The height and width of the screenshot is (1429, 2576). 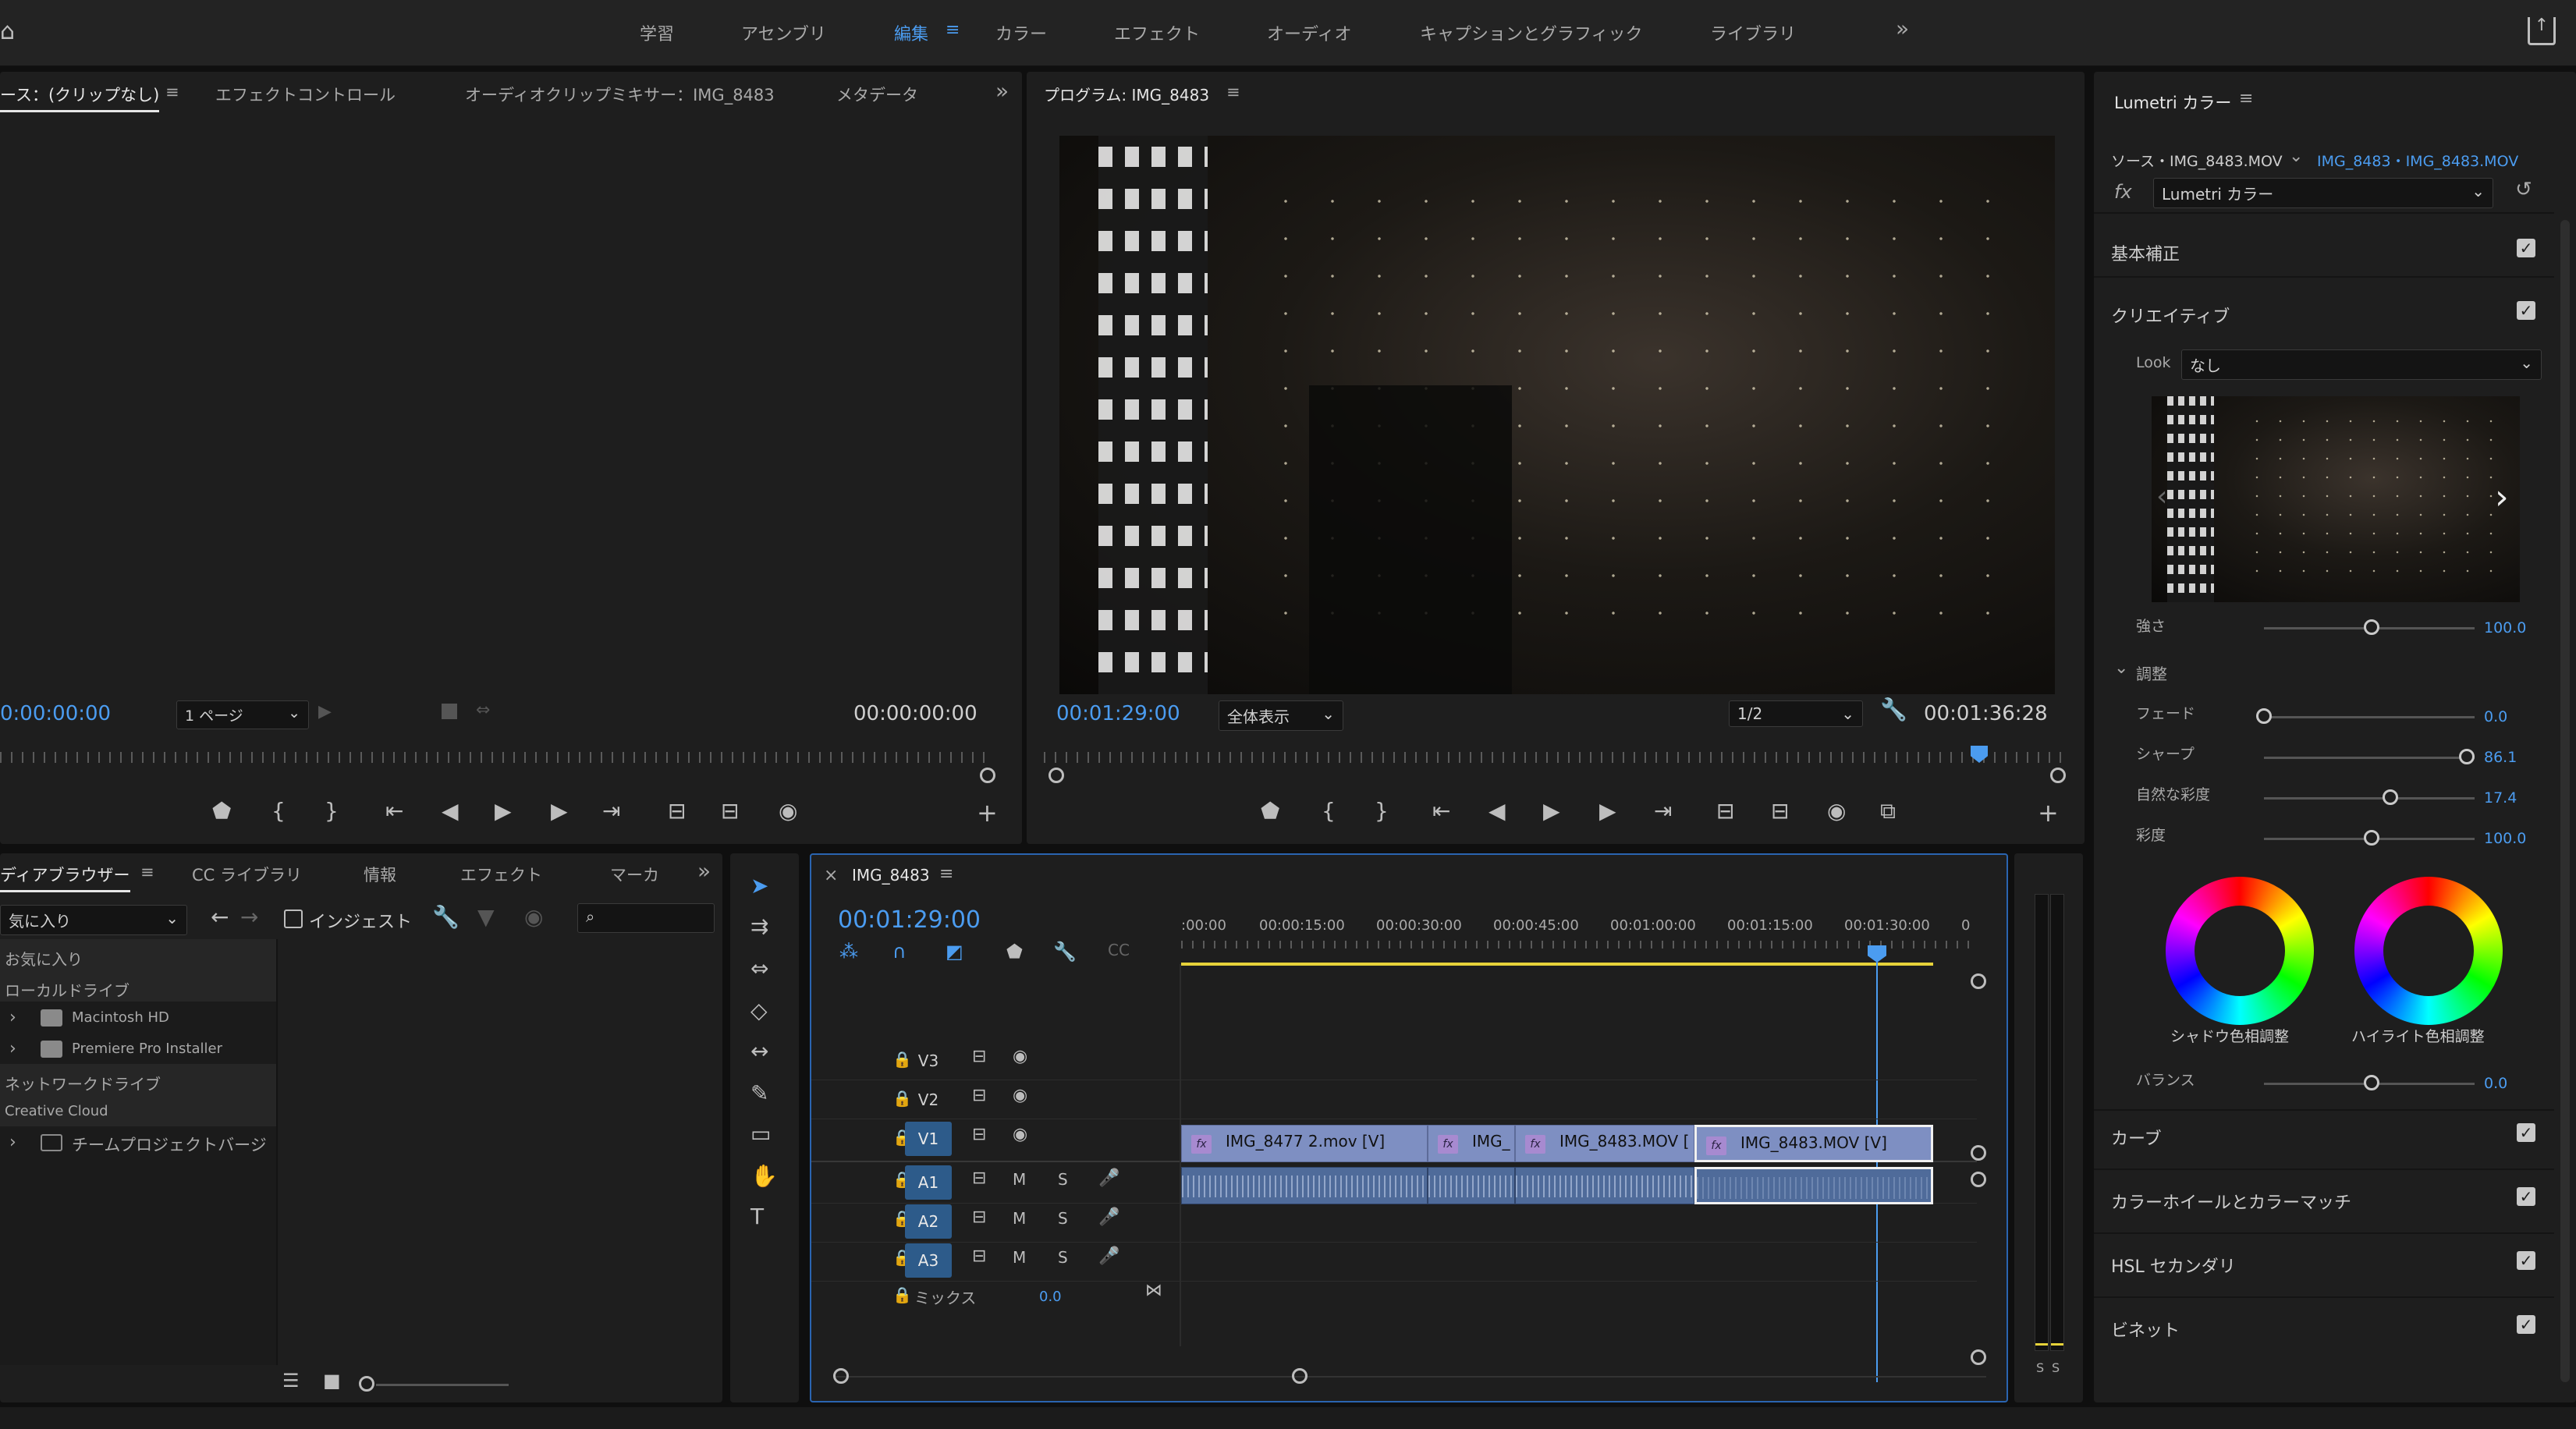 What do you see at coordinates (909, 920) in the screenshot?
I see `timeline-timecode: 00:01:29:00` at bounding box center [909, 920].